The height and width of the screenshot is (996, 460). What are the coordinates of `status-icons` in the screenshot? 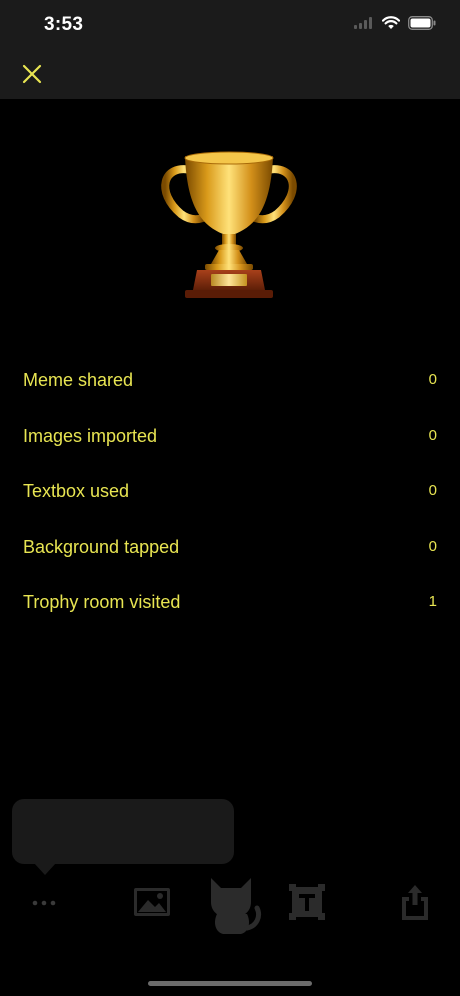 It's located at (395, 23).